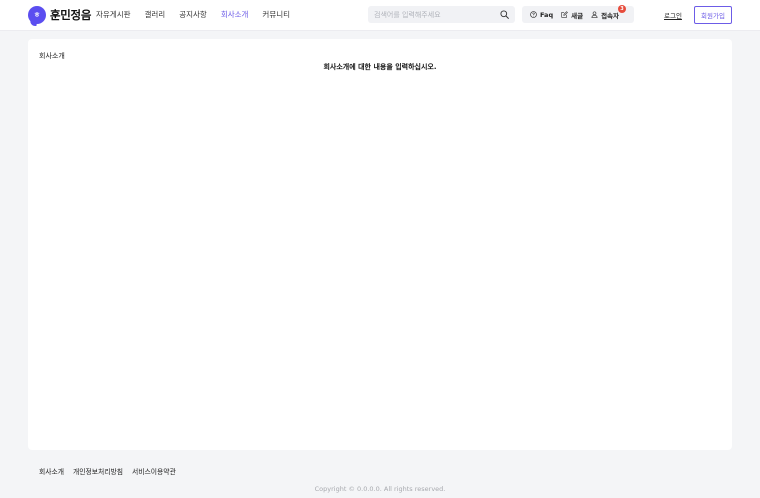 This screenshot has height=498, width=760. I want to click on search-input, so click(434, 14).